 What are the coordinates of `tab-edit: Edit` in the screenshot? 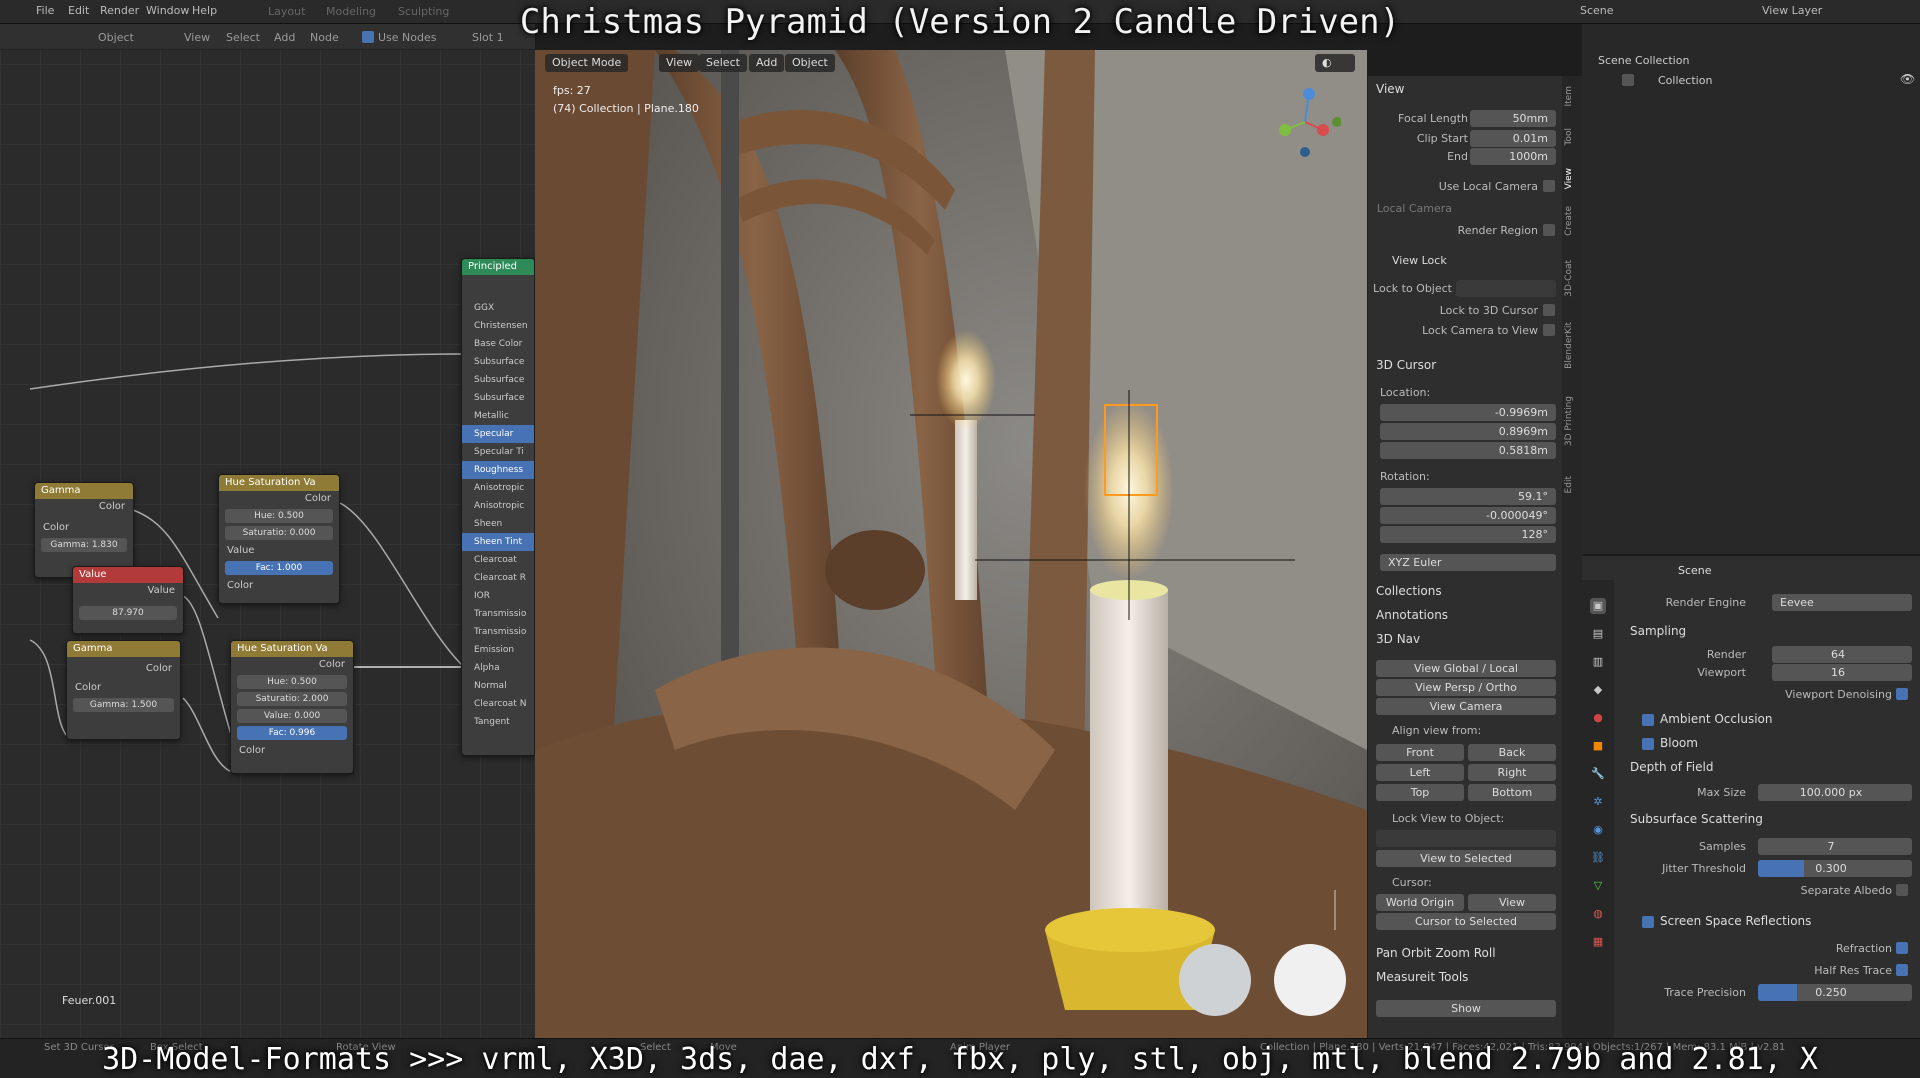 It's located at (1569, 484).